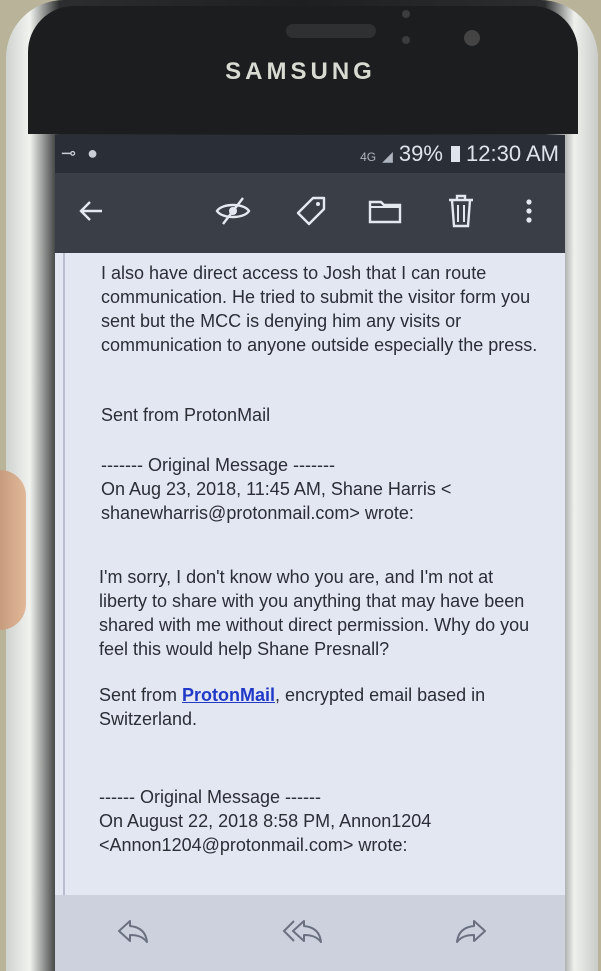 Image resolution: width=601 pixels, height=971 pixels. Describe the element at coordinates (300, 71) in the screenshot. I see `device-brand-logo: SAMSUNG` at that location.